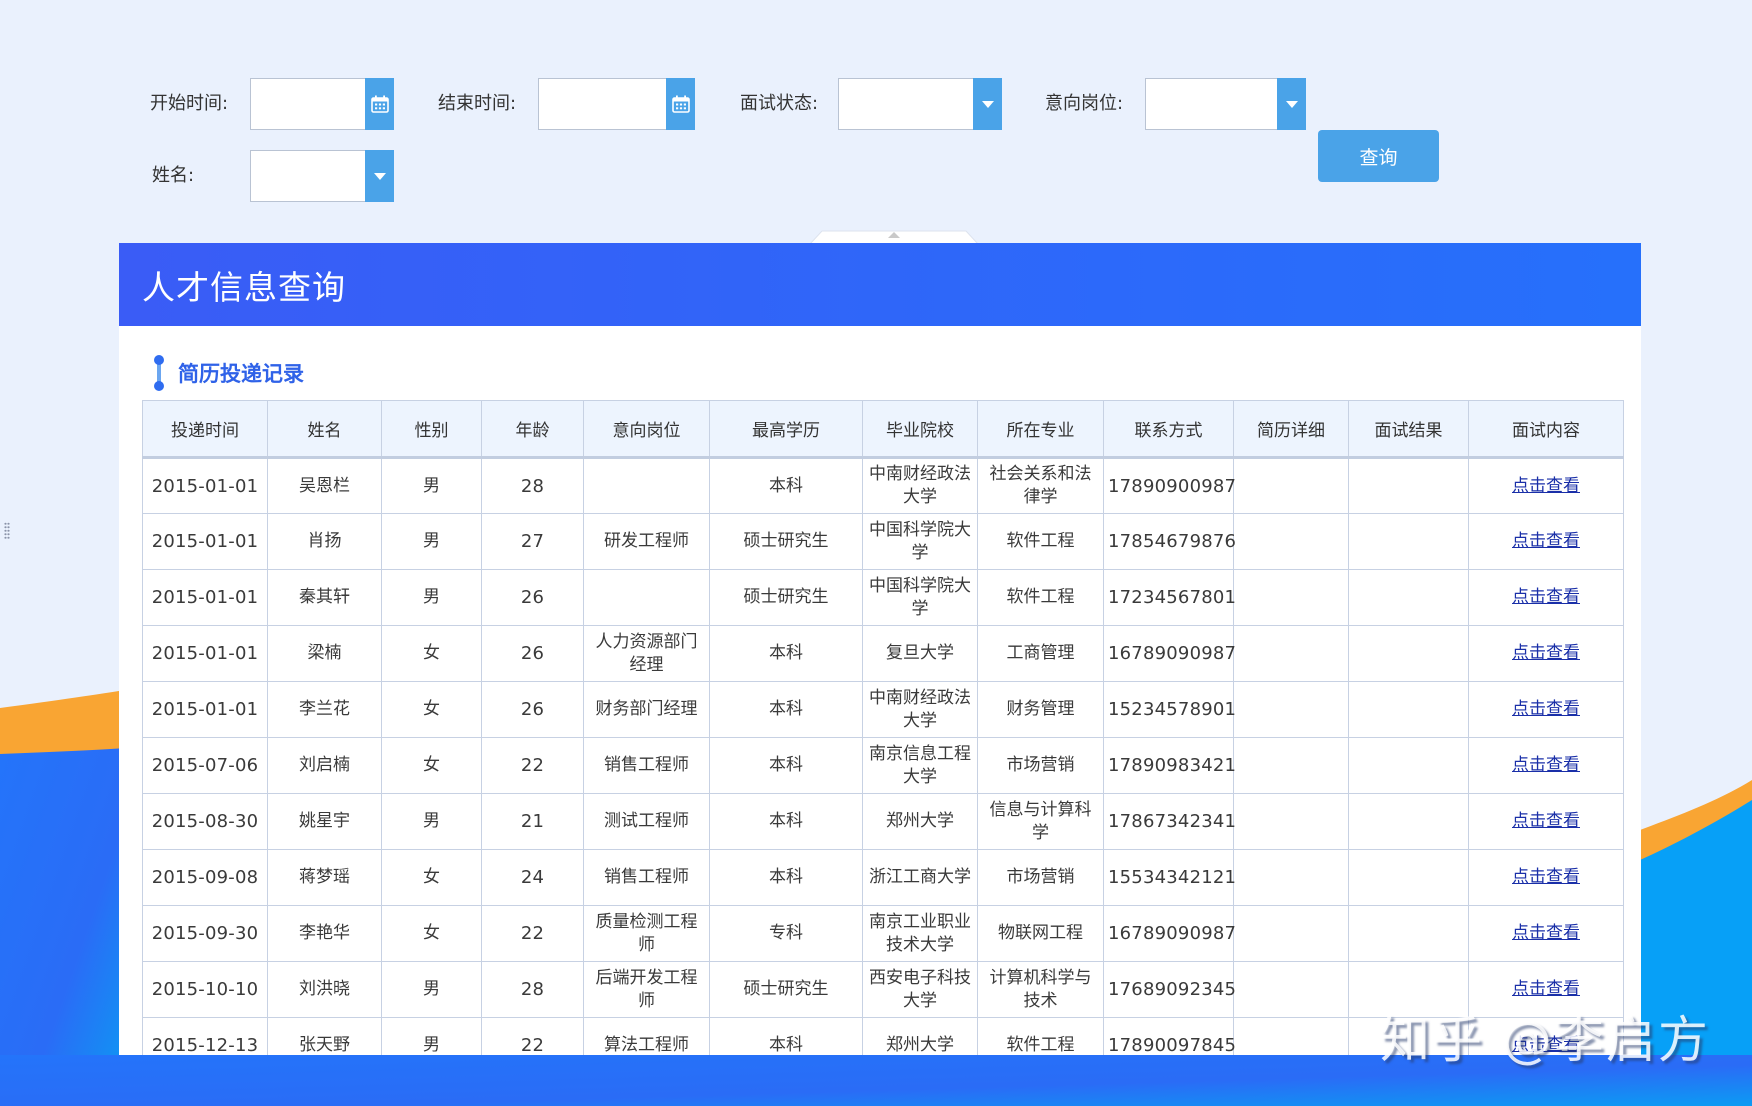  What do you see at coordinates (431, 429) in the screenshot?
I see `column-header: 性别` at bounding box center [431, 429].